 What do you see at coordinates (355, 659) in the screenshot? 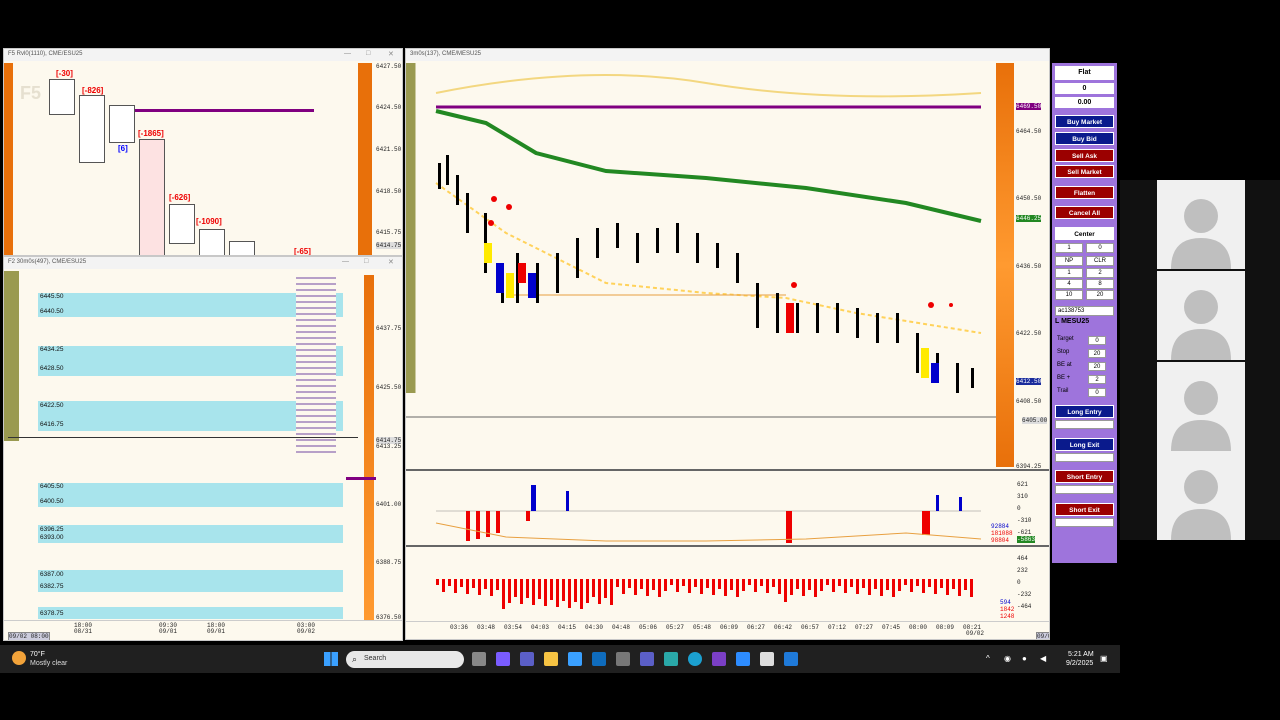
I see `search-icon: ⌕` at bounding box center [355, 659].